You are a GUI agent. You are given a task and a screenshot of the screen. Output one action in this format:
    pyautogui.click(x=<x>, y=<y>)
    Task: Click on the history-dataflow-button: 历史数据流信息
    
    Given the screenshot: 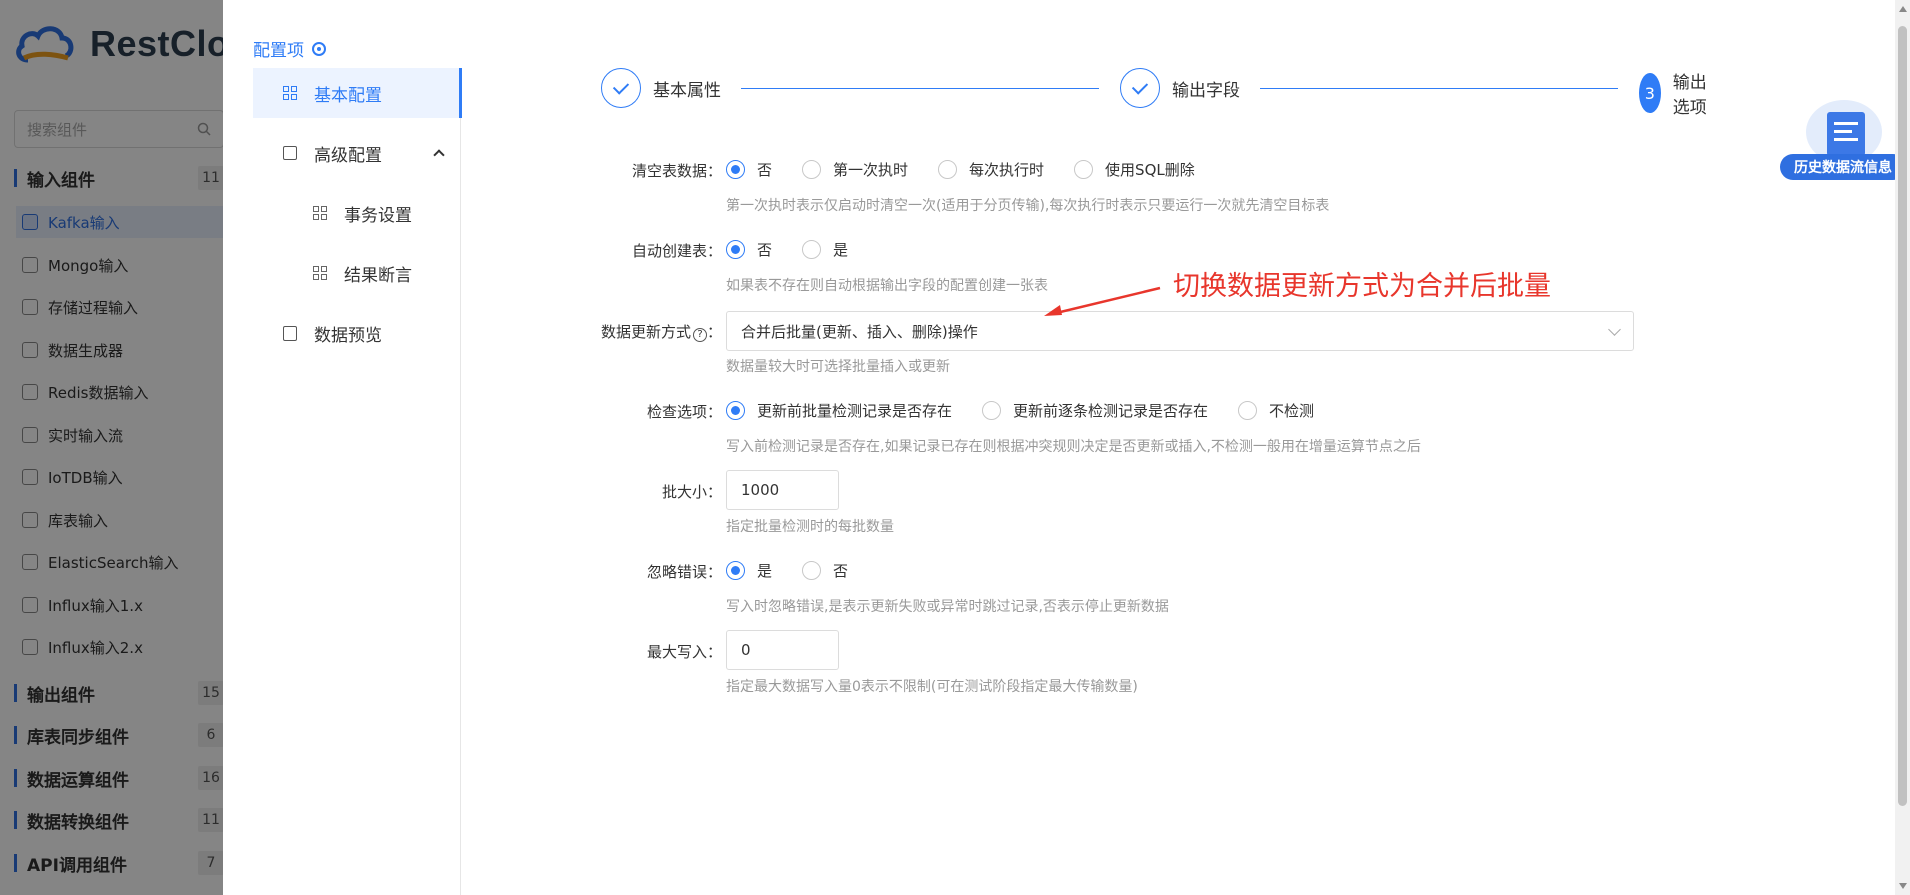 What is the action you would take?
    pyautogui.click(x=1844, y=139)
    